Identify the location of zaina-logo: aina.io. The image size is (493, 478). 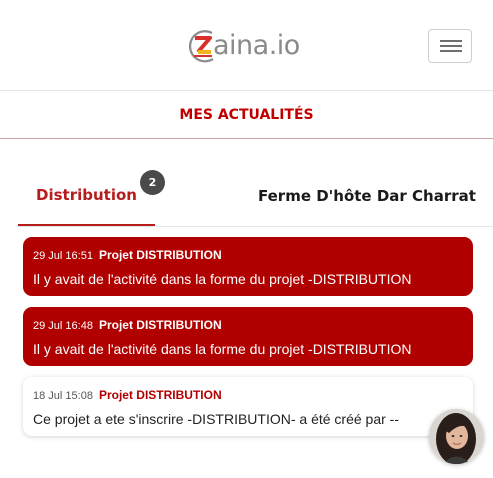
(251, 46).